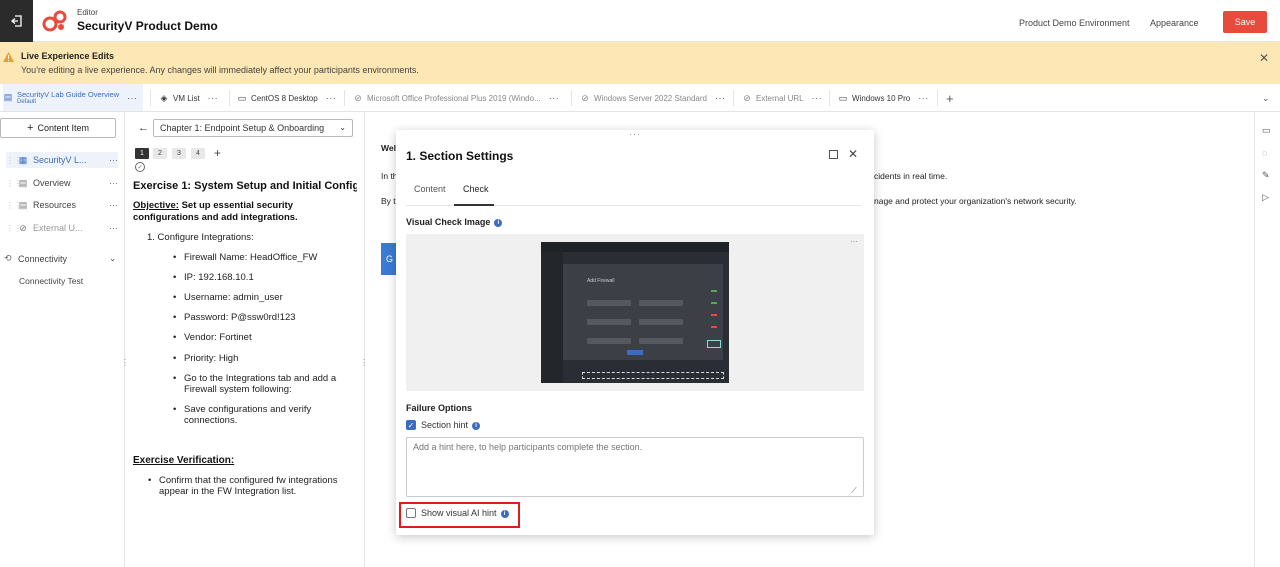  What do you see at coordinates (253, 128) in the screenshot?
I see `chapter-select: Chapter 1: Endpoint Setup & Onboarding ⌄` at bounding box center [253, 128].